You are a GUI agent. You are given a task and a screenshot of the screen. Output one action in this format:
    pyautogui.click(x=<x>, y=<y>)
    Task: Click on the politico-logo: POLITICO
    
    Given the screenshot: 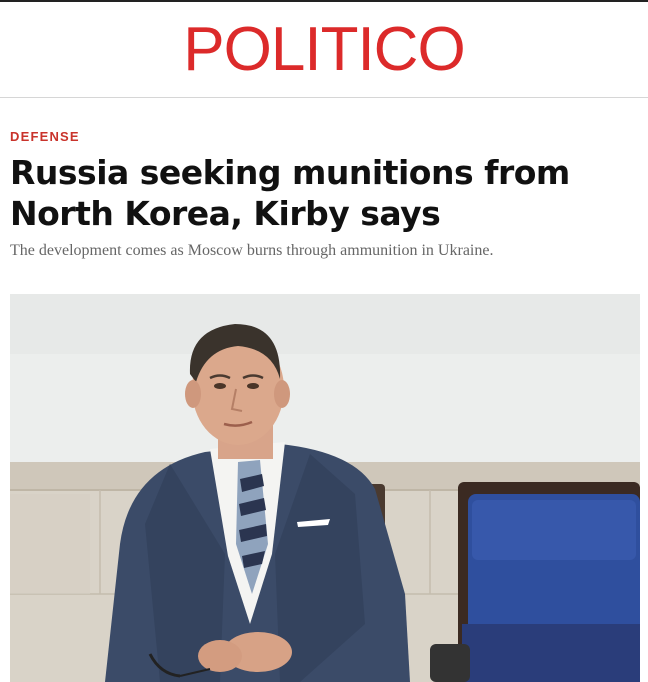 What is the action you would take?
    pyautogui.click(x=324, y=49)
    